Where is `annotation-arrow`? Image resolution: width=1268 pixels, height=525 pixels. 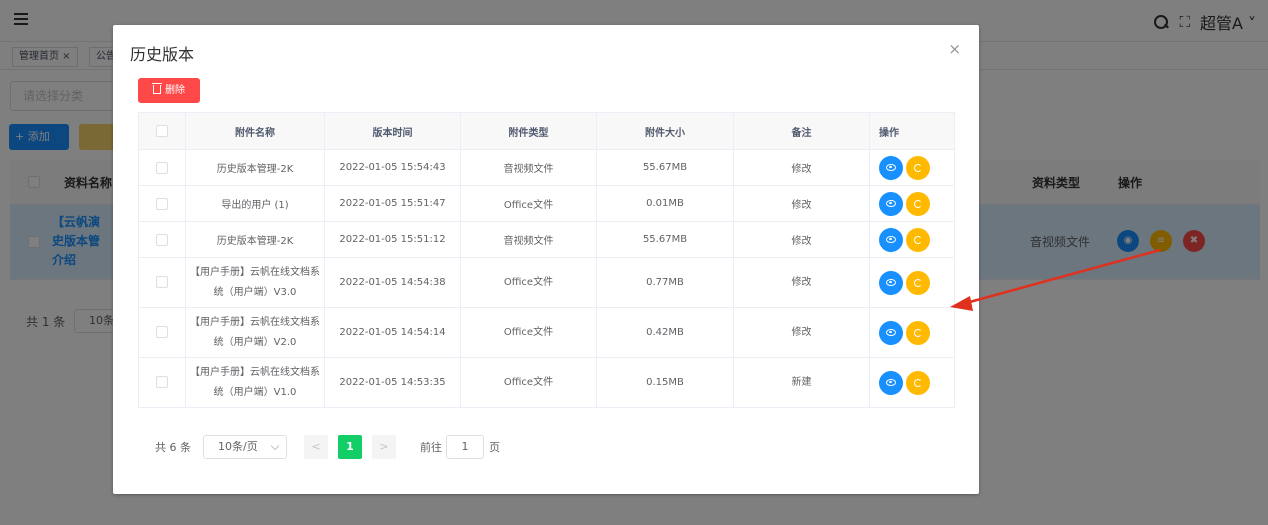 annotation-arrow is located at coordinates (1055, 279).